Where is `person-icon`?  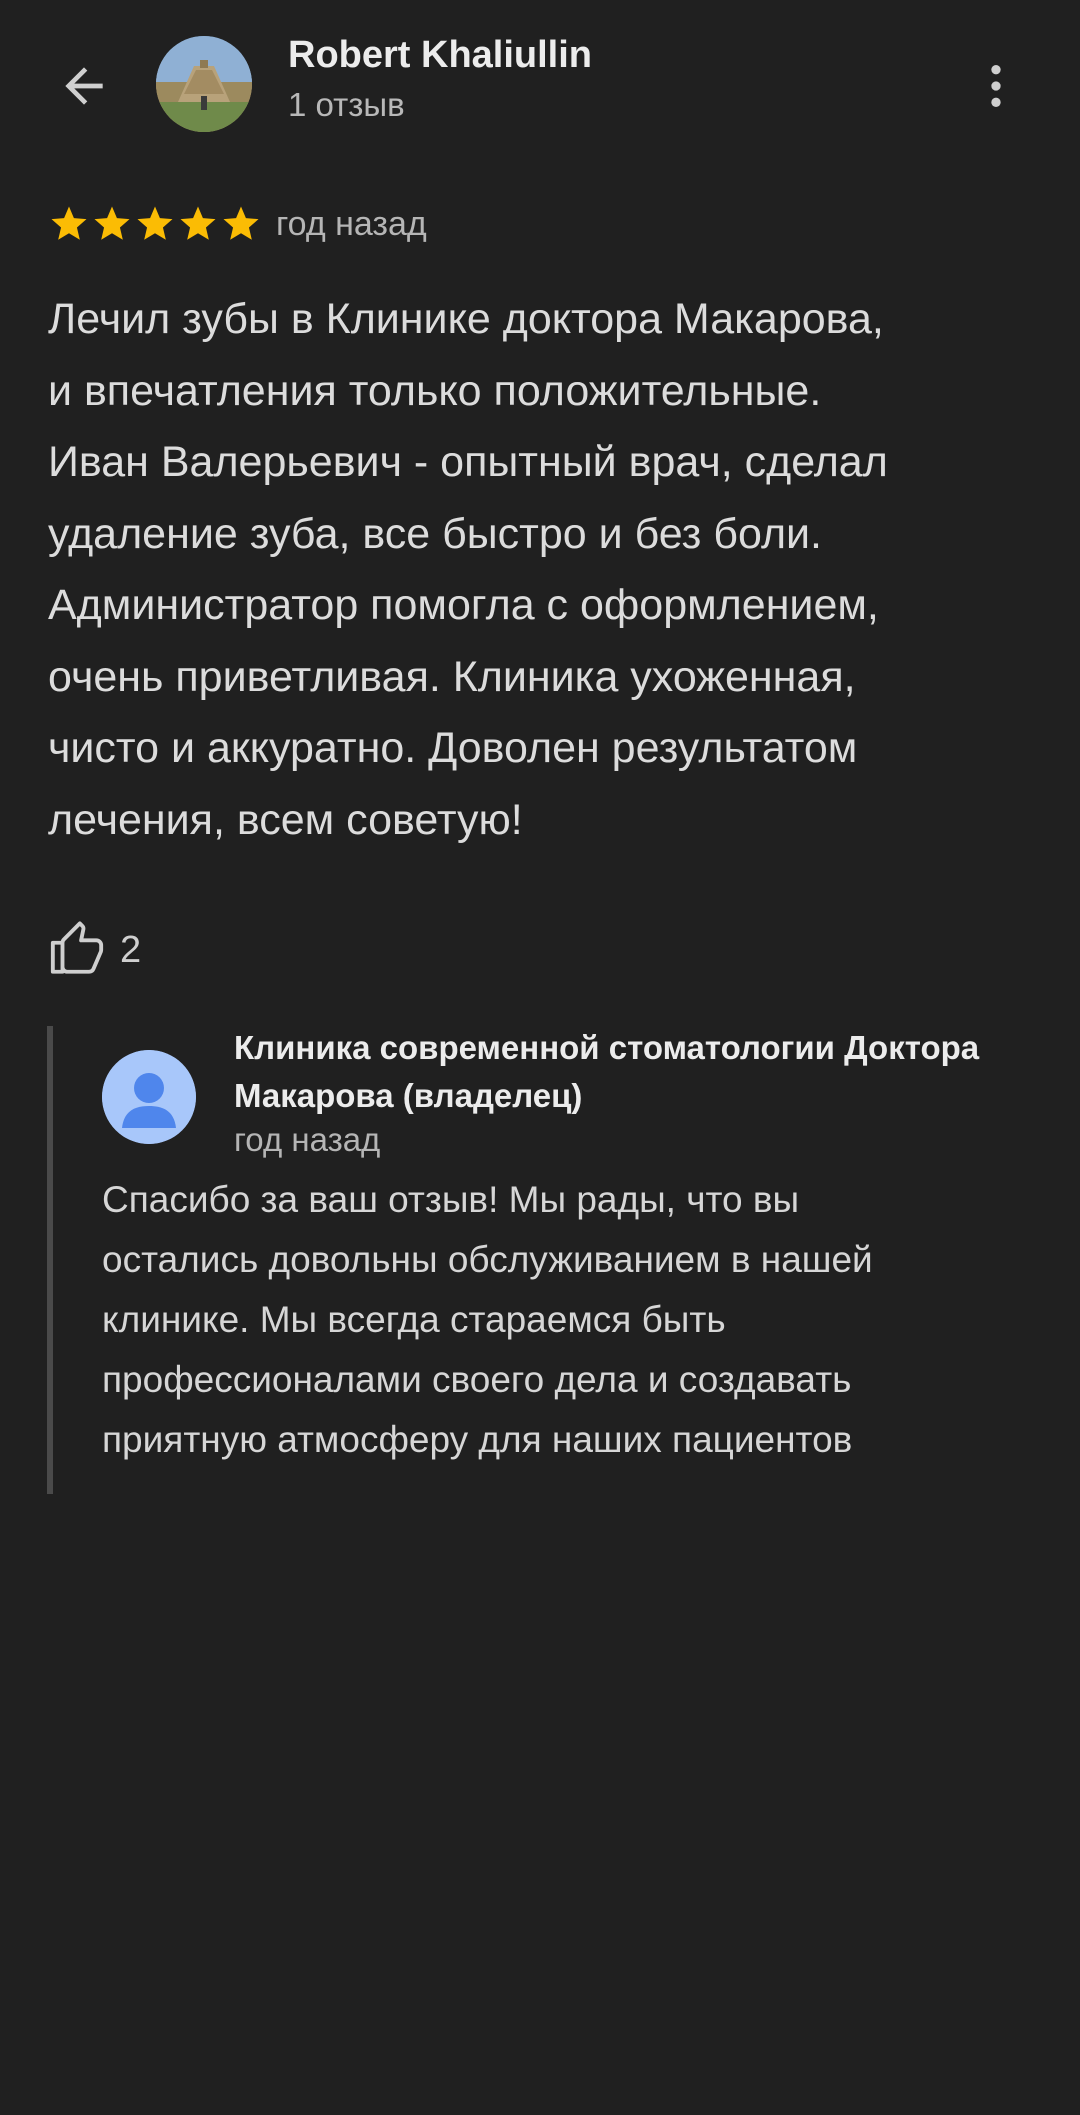
person-icon is located at coordinates (149, 1097).